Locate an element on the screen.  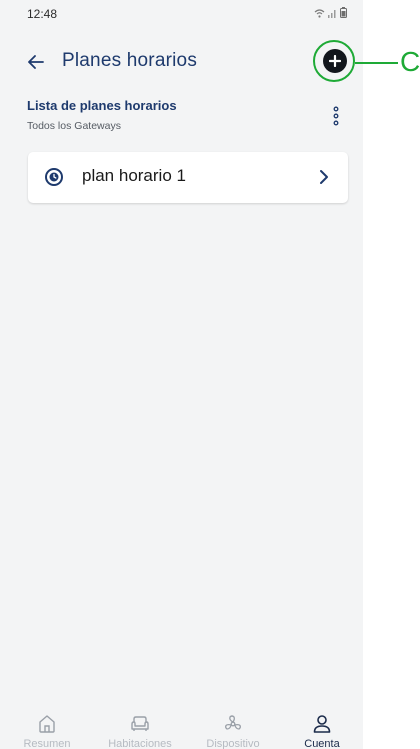
fan-icon is located at coordinates (233, 722).